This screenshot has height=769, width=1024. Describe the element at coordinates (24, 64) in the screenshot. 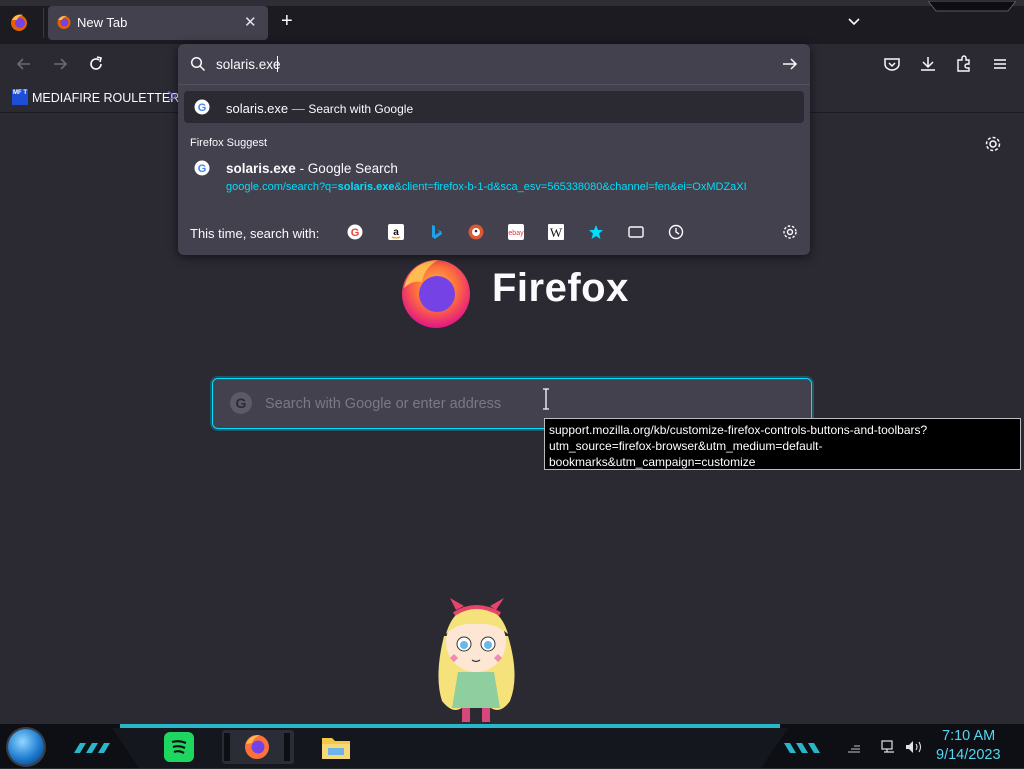

I see `back-arrow-icon` at that location.